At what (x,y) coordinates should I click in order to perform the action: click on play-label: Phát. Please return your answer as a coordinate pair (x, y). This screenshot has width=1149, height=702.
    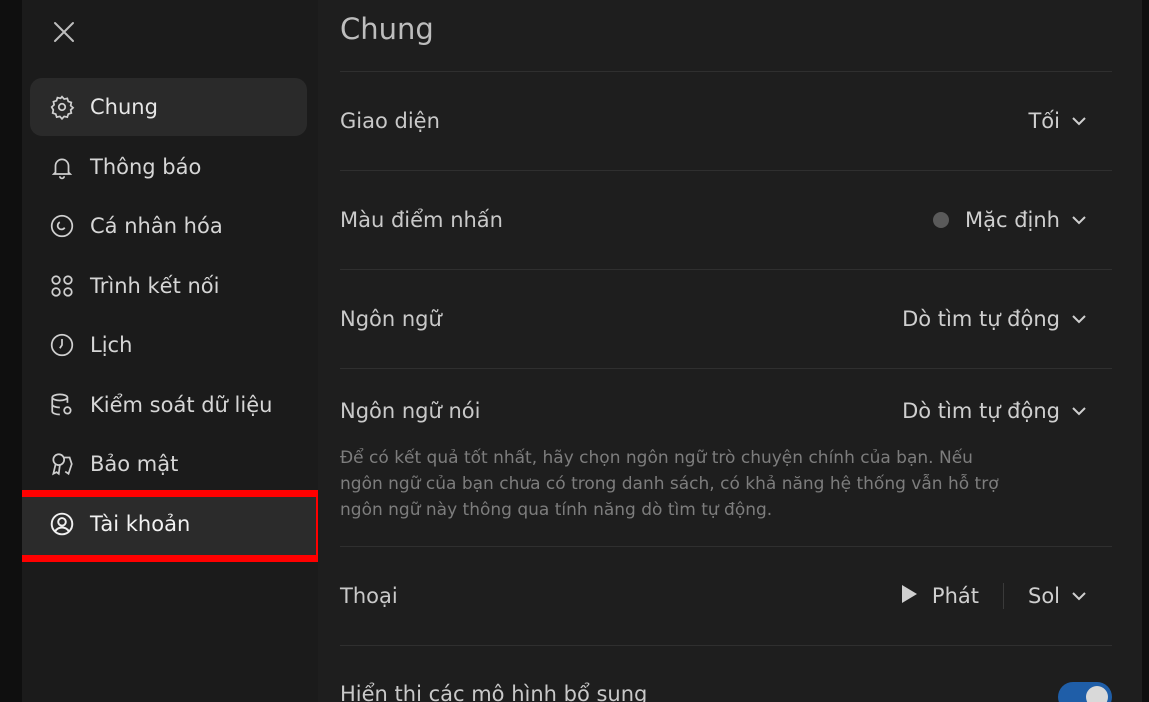
    Looking at the image, I should click on (955, 596).